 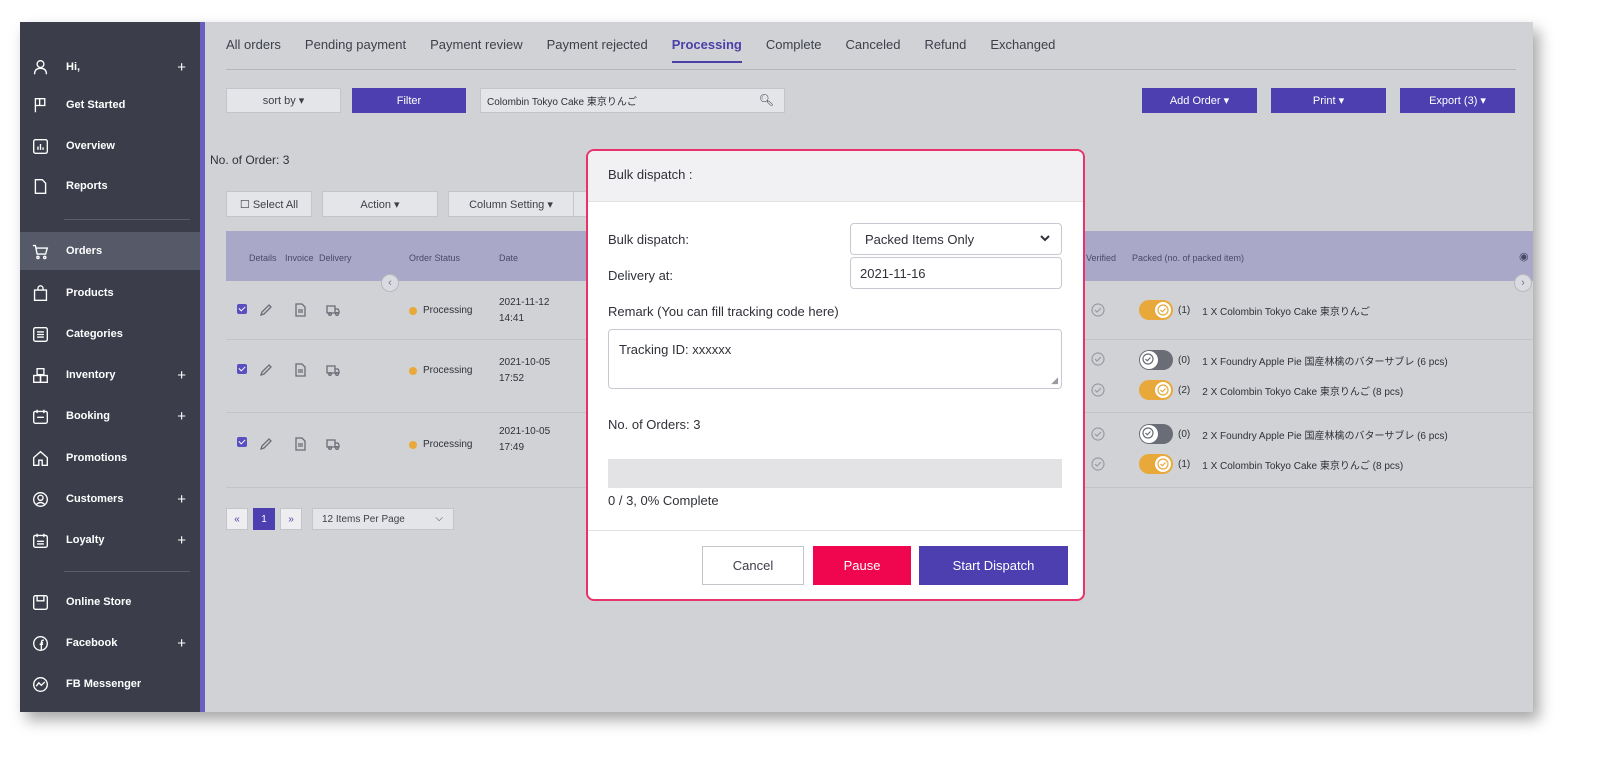 I want to click on sidebar-item-fb-messenger: FB Messenger, so click(x=110, y=684).